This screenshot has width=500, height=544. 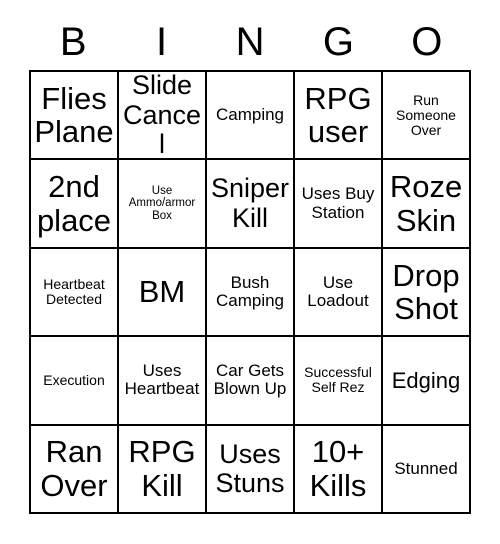 I want to click on bingo-cell-label: Flies Plane, so click(x=74, y=115).